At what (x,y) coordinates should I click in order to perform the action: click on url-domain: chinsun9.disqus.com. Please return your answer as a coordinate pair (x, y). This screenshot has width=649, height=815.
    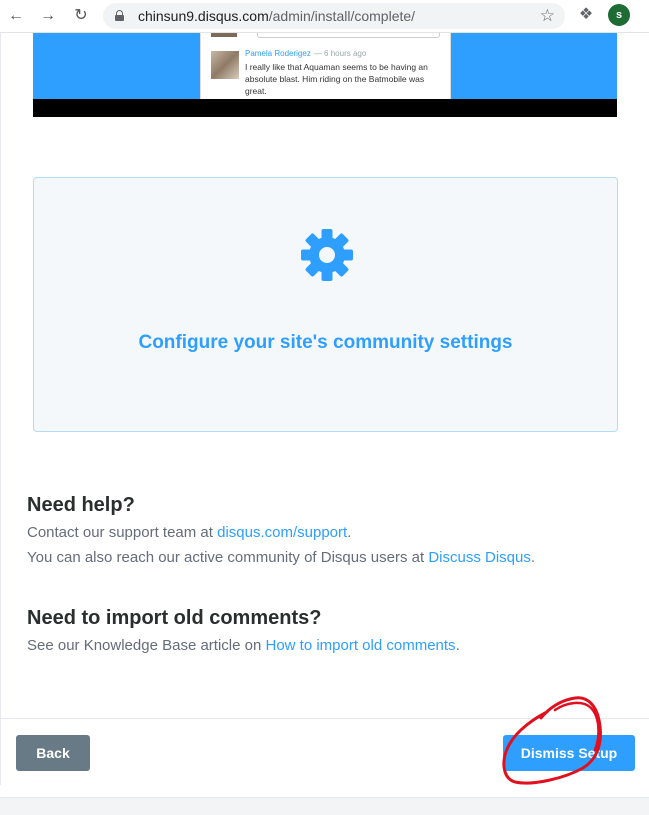
    Looking at the image, I should click on (203, 16).